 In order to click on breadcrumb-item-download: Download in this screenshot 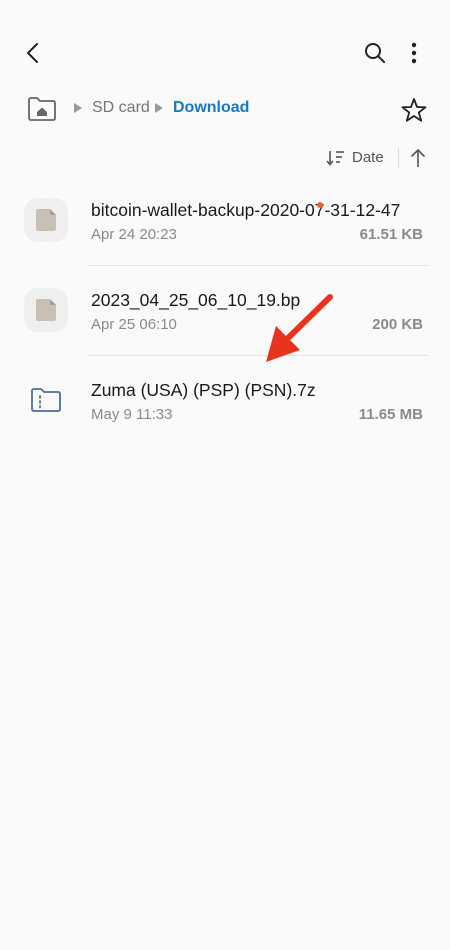, I will do `click(211, 108)`.